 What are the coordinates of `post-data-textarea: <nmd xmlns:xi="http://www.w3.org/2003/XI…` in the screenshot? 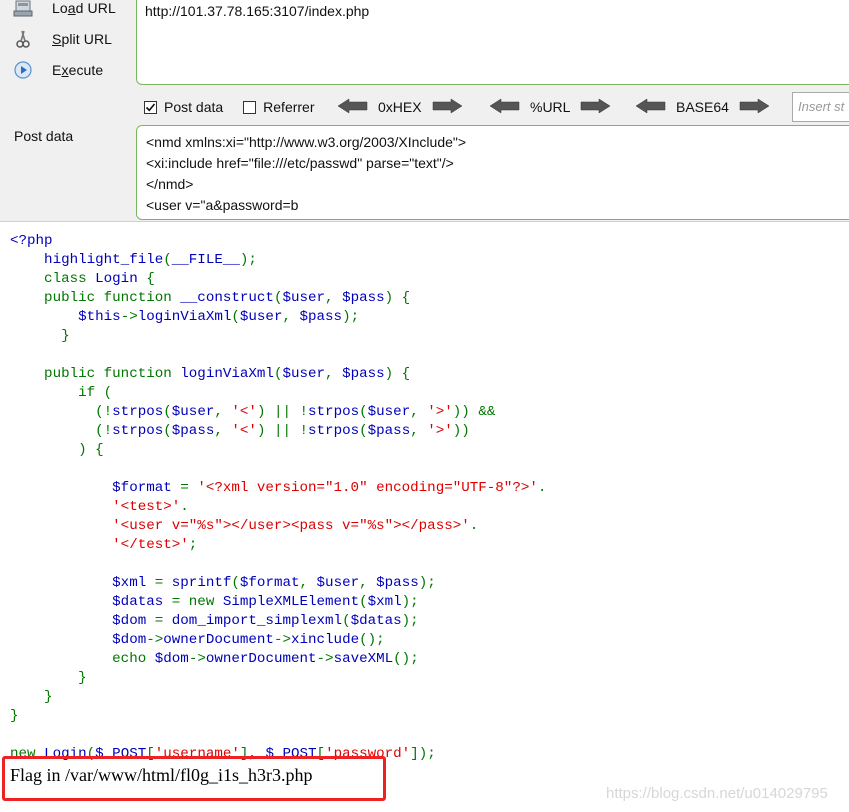 It's located at (492, 172).